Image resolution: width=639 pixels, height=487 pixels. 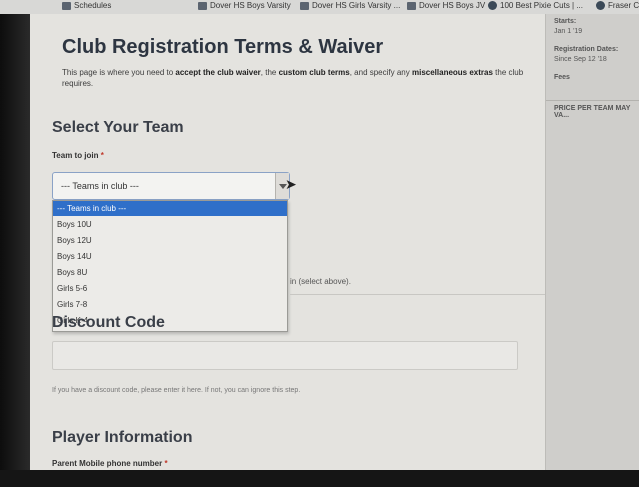 What do you see at coordinates (170, 288) in the screenshot?
I see `team-option: Girls 5-6` at bounding box center [170, 288].